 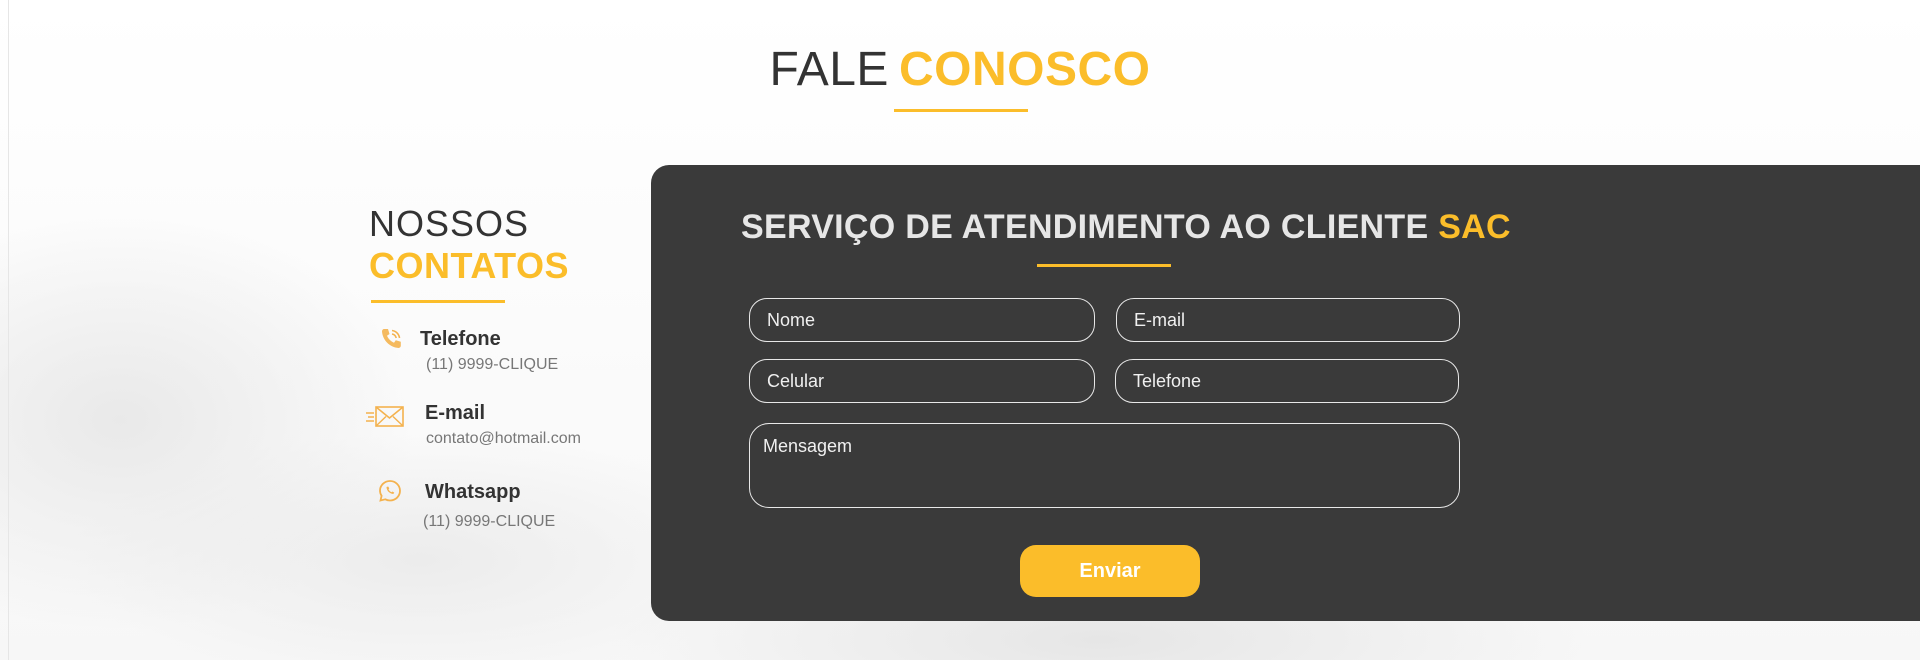 What do you see at coordinates (385, 417) in the screenshot?
I see `envelope-icon` at bounding box center [385, 417].